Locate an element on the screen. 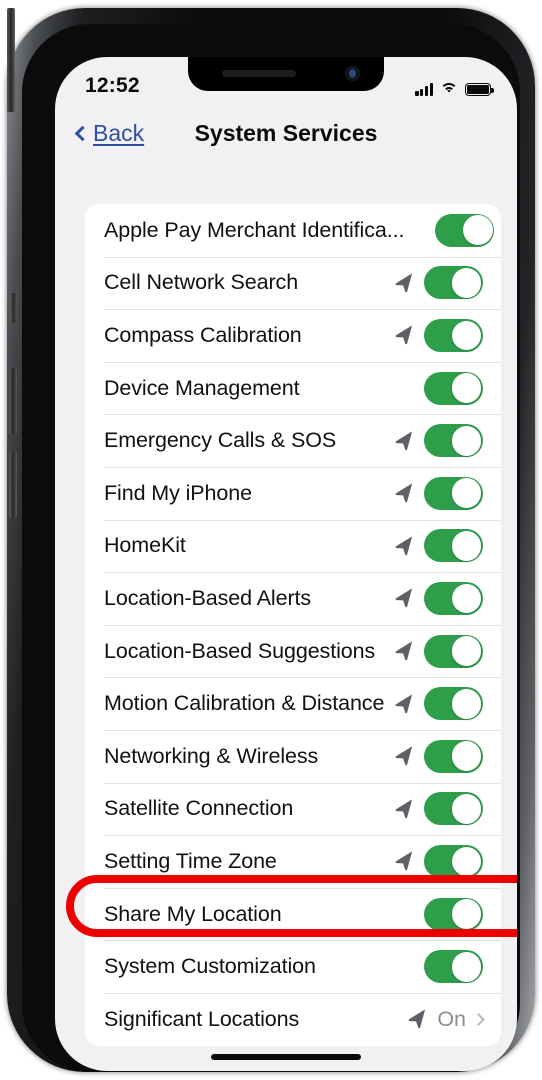 This screenshot has width=542, height=1080. list-item-label: Location-Based Suggestions is located at coordinates (240, 650).